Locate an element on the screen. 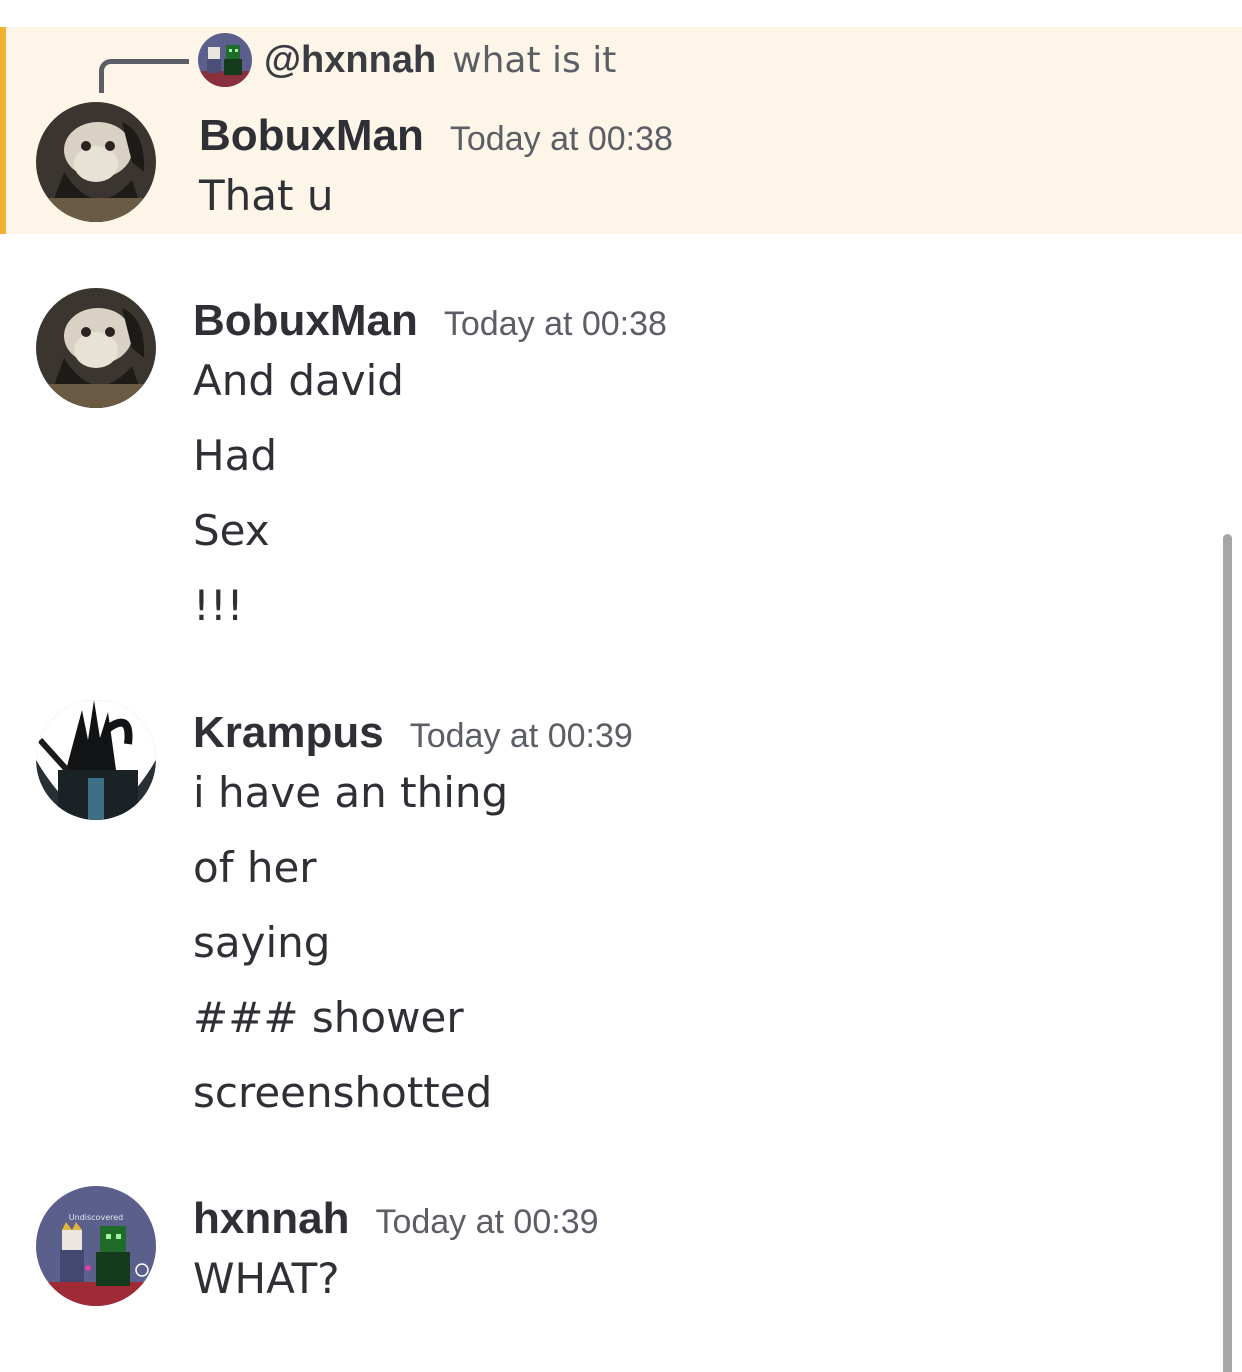  scrollbar-thumb is located at coordinates (1227, 953).